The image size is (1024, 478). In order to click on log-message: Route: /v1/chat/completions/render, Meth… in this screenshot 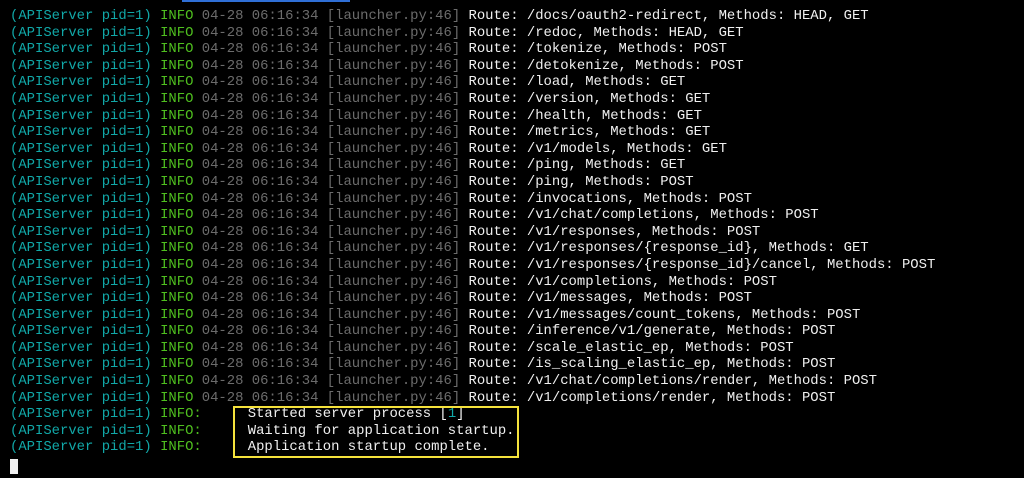, I will do `click(672, 381)`.